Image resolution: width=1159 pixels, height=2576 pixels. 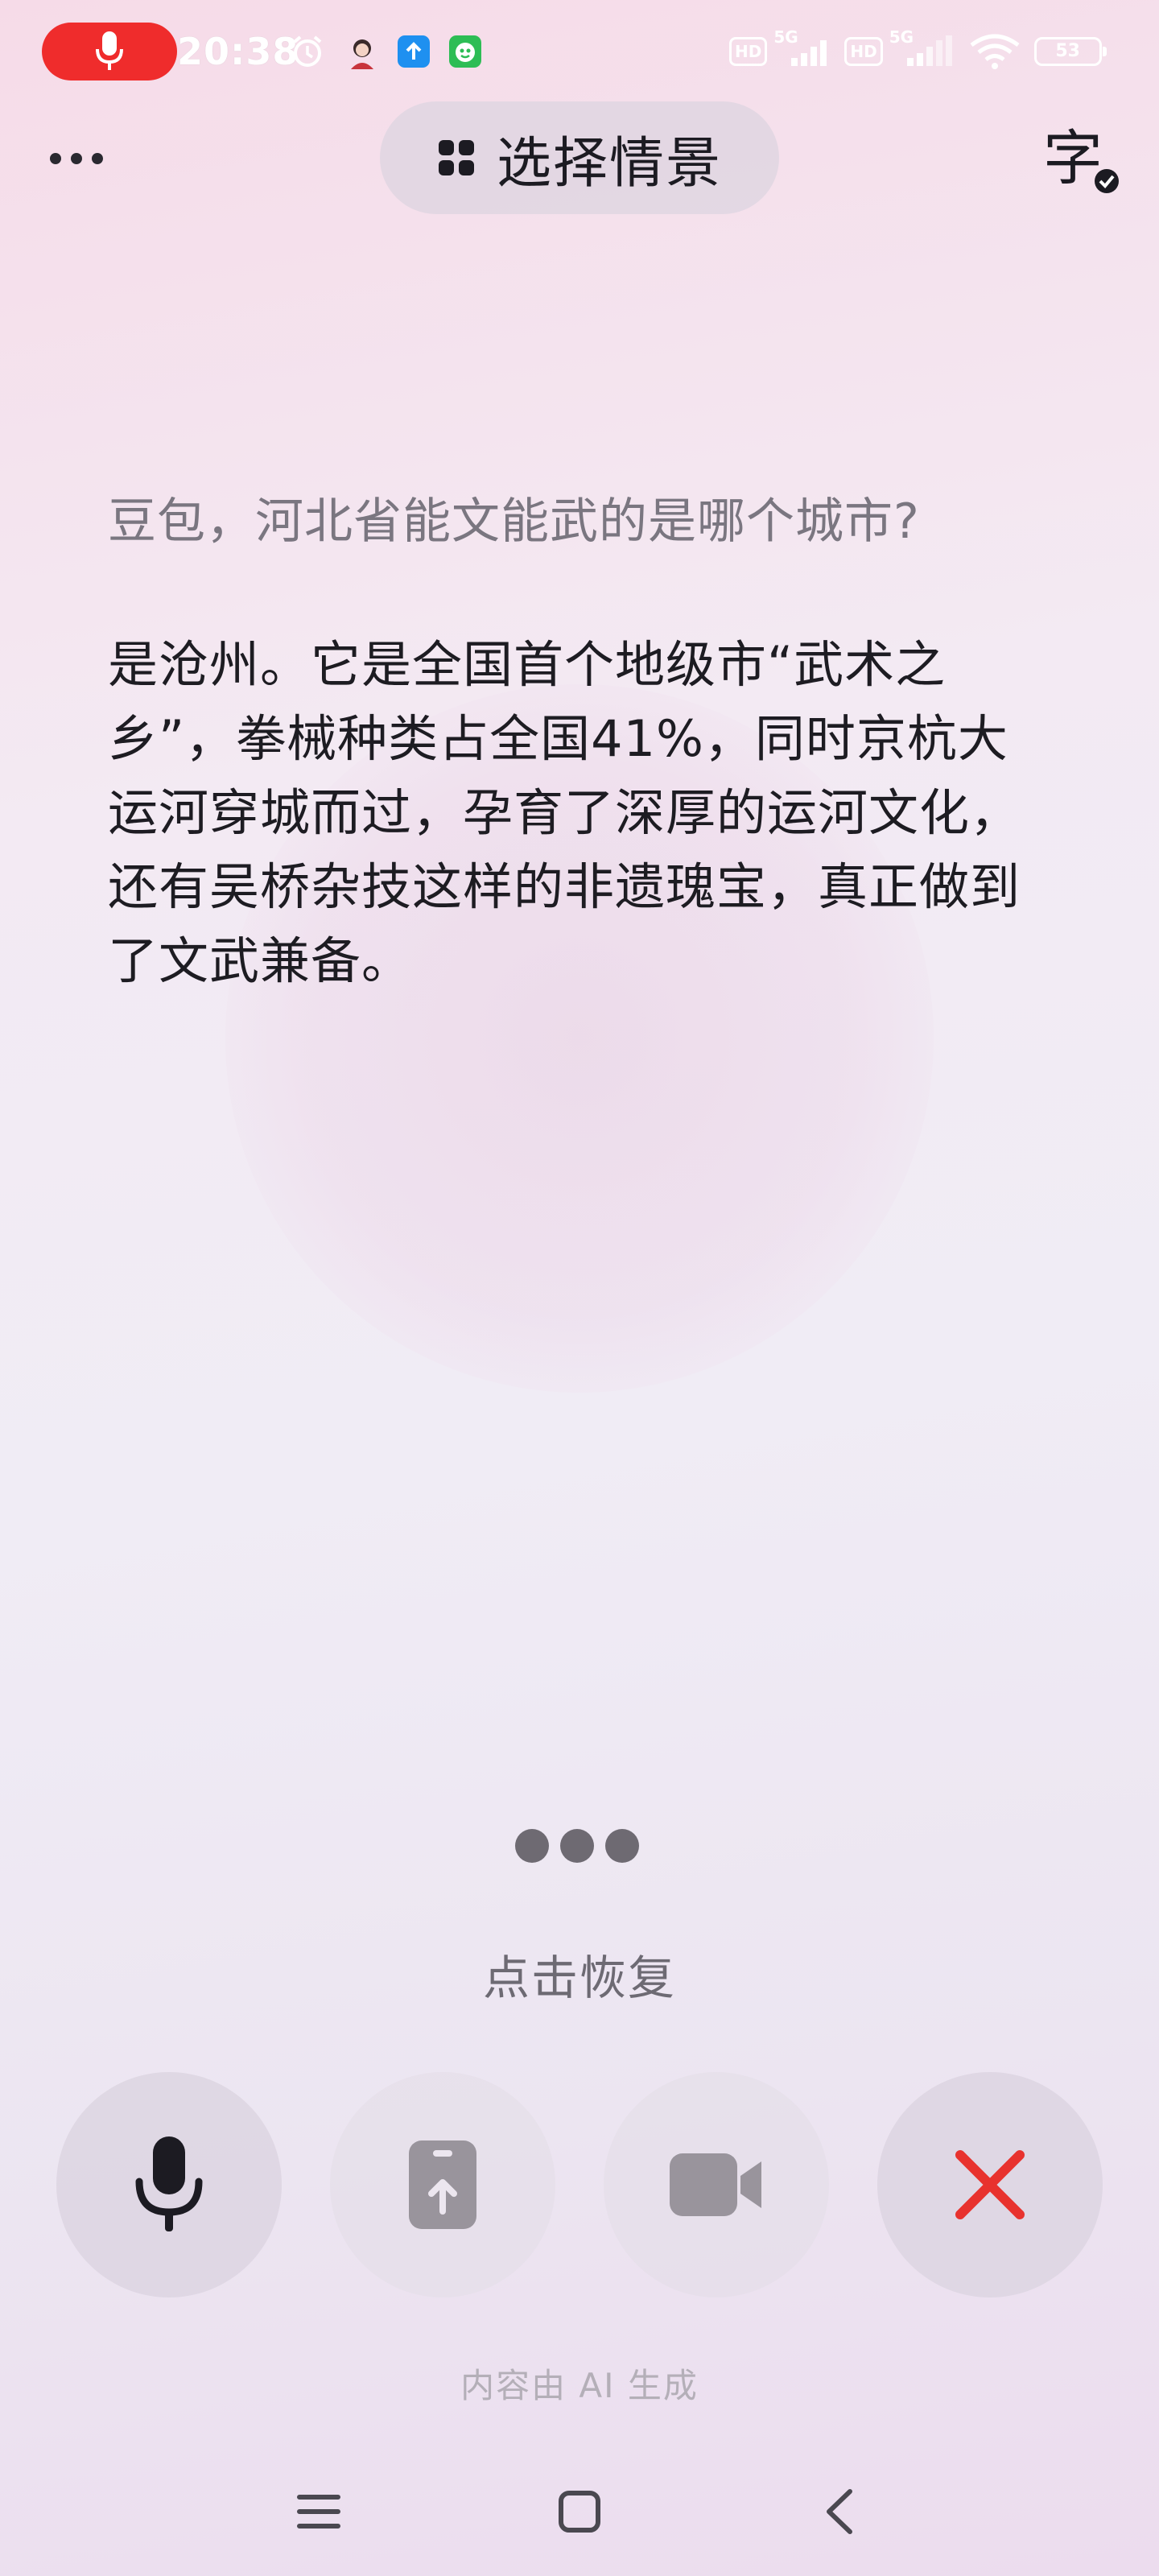 I want to click on home-button, so click(x=579, y=2511).